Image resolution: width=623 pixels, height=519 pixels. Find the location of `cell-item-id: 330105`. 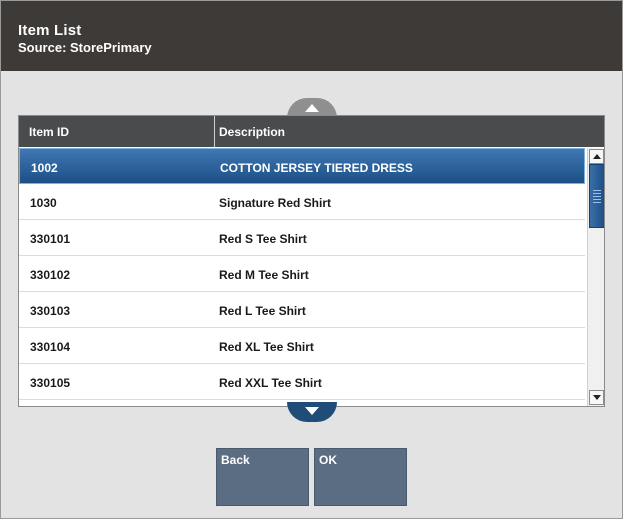

cell-item-id: 330105 is located at coordinates (50, 383).